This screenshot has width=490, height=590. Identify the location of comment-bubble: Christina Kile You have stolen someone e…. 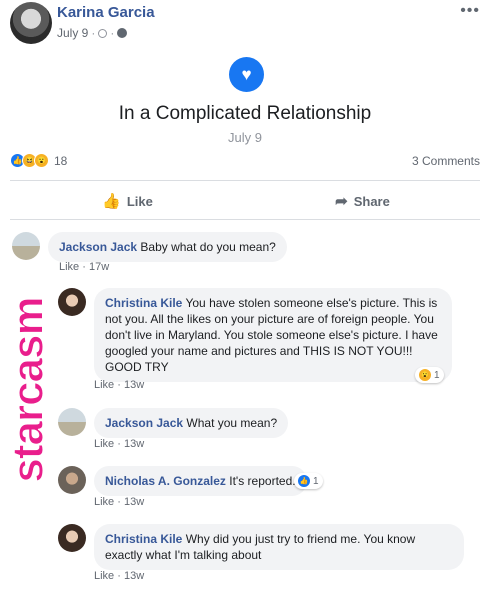
(273, 335).